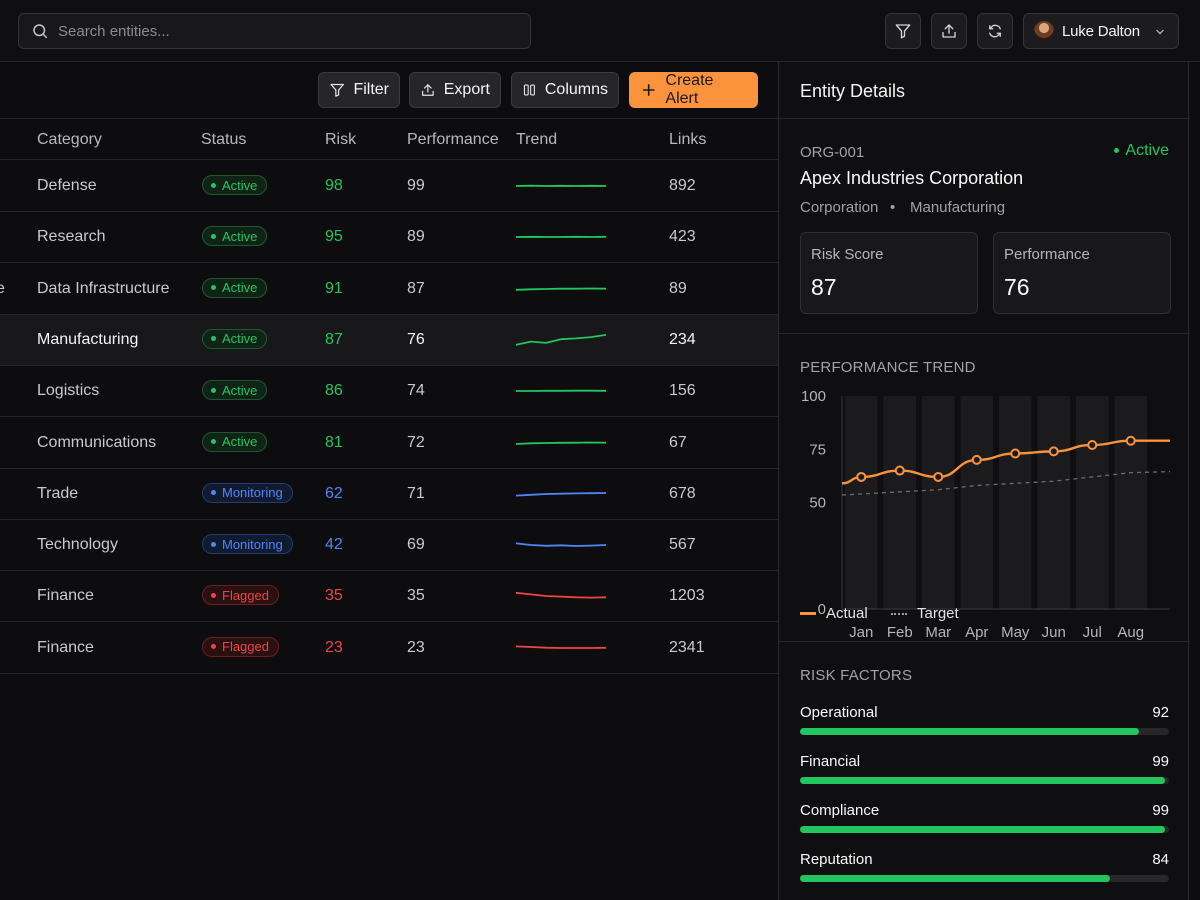  Describe the element at coordinates (389, 443) in the screenshot. I see `table-row: Communications Active 81 72 67` at that location.